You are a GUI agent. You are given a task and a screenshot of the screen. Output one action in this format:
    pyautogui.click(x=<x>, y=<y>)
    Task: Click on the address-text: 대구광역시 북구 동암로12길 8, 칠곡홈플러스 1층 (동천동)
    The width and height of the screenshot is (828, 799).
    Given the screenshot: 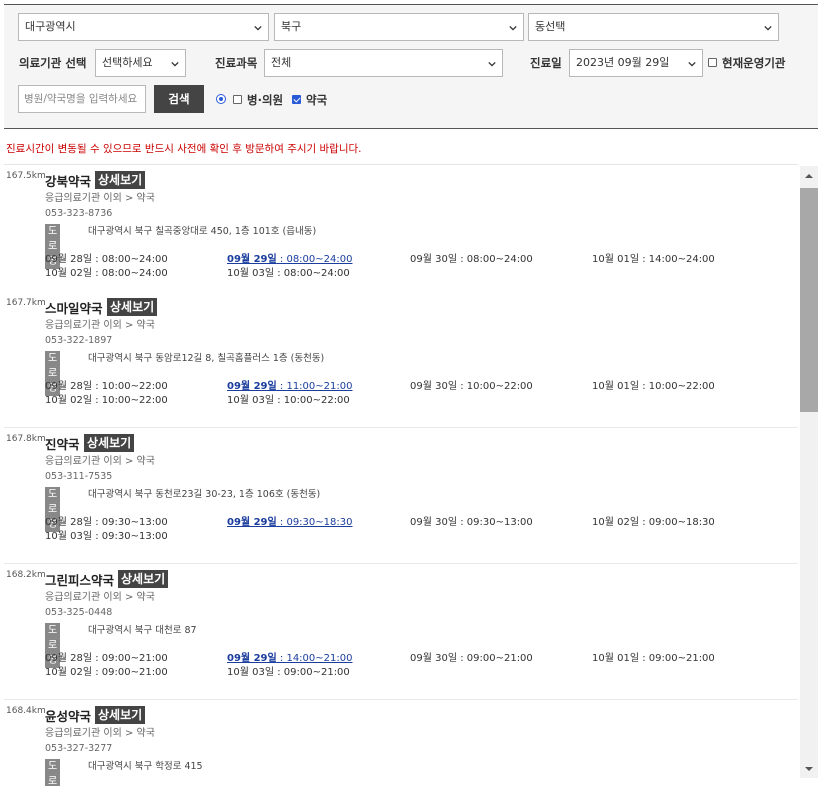 What is the action you would take?
    pyautogui.click(x=206, y=358)
    